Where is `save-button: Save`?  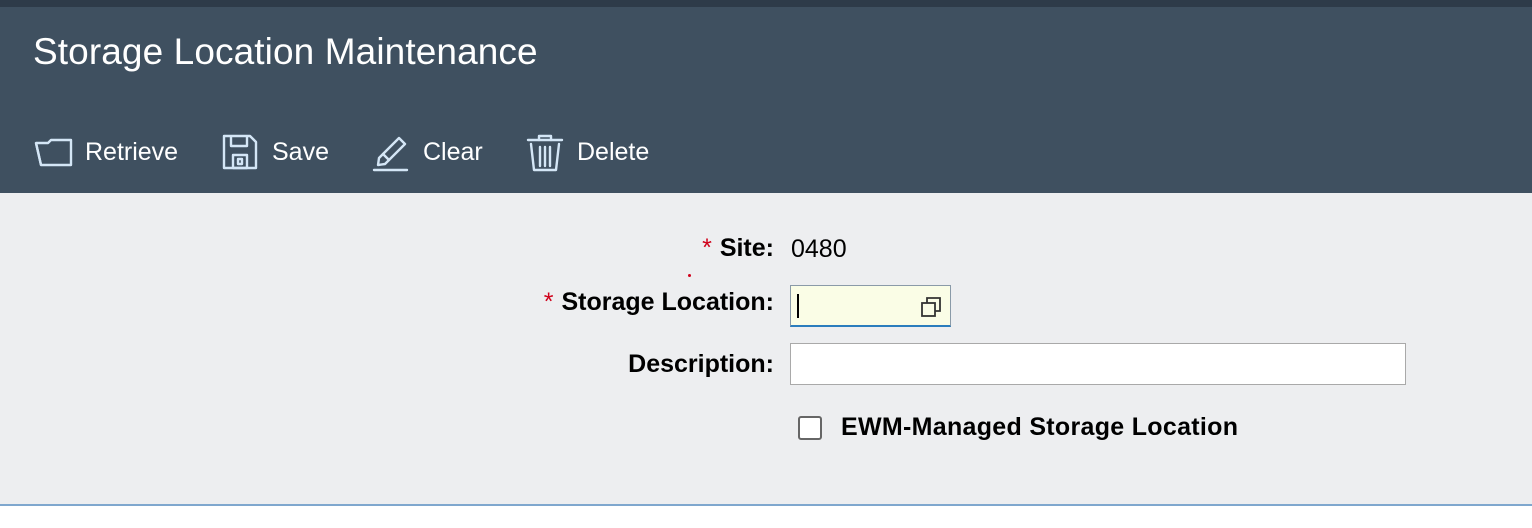
save-button: Save is located at coordinates (274, 152).